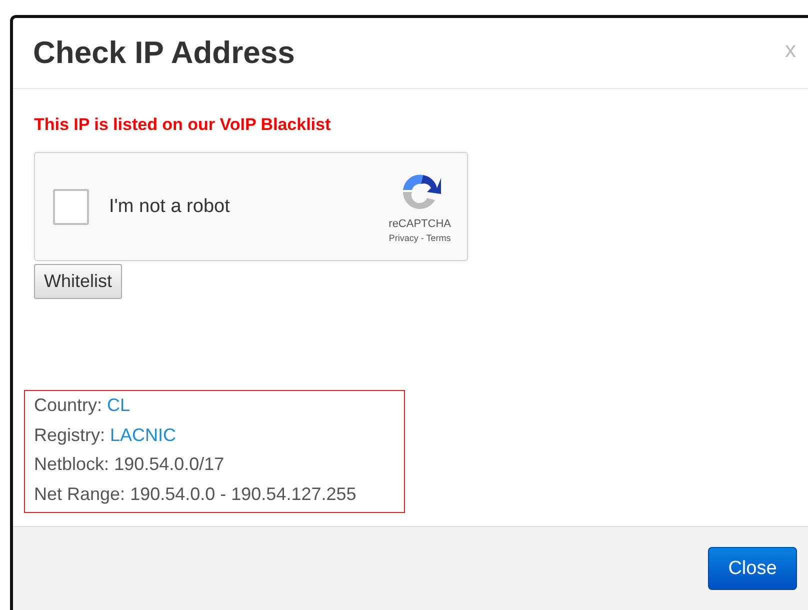  Describe the element at coordinates (71, 206) in the screenshot. I see `captcha-checkbox` at that location.